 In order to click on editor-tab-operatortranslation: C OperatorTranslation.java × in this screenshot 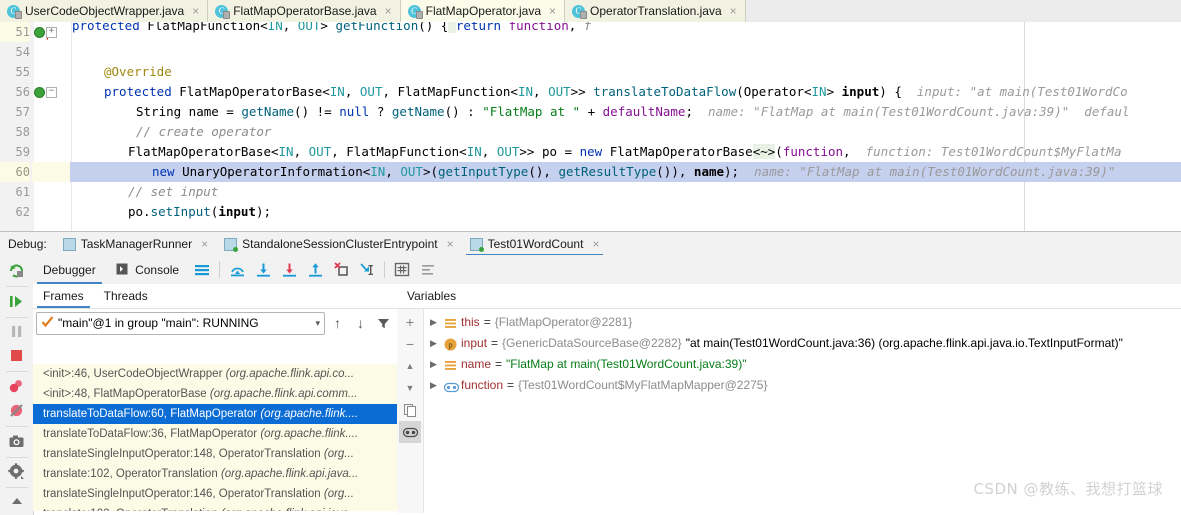, I will do `click(655, 11)`.